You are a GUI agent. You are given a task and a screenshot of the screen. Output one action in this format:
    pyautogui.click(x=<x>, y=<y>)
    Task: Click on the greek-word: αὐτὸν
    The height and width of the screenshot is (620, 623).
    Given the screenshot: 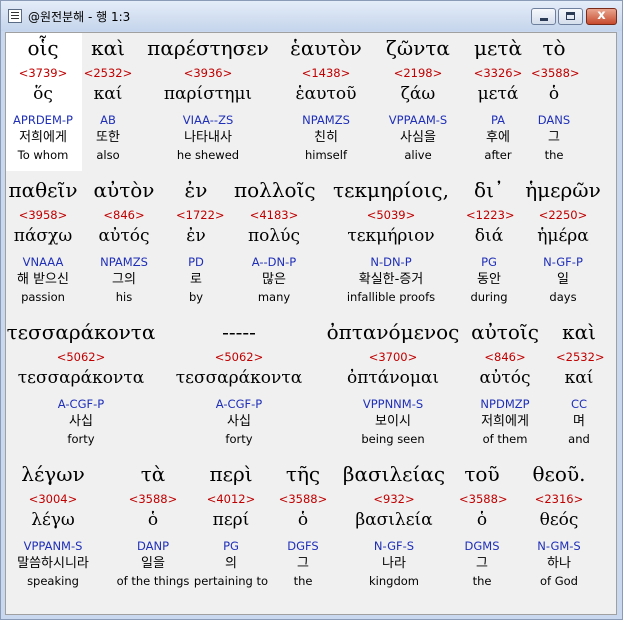 What is the action you would take?
    pyautogui.click(x=124, y=190)
    